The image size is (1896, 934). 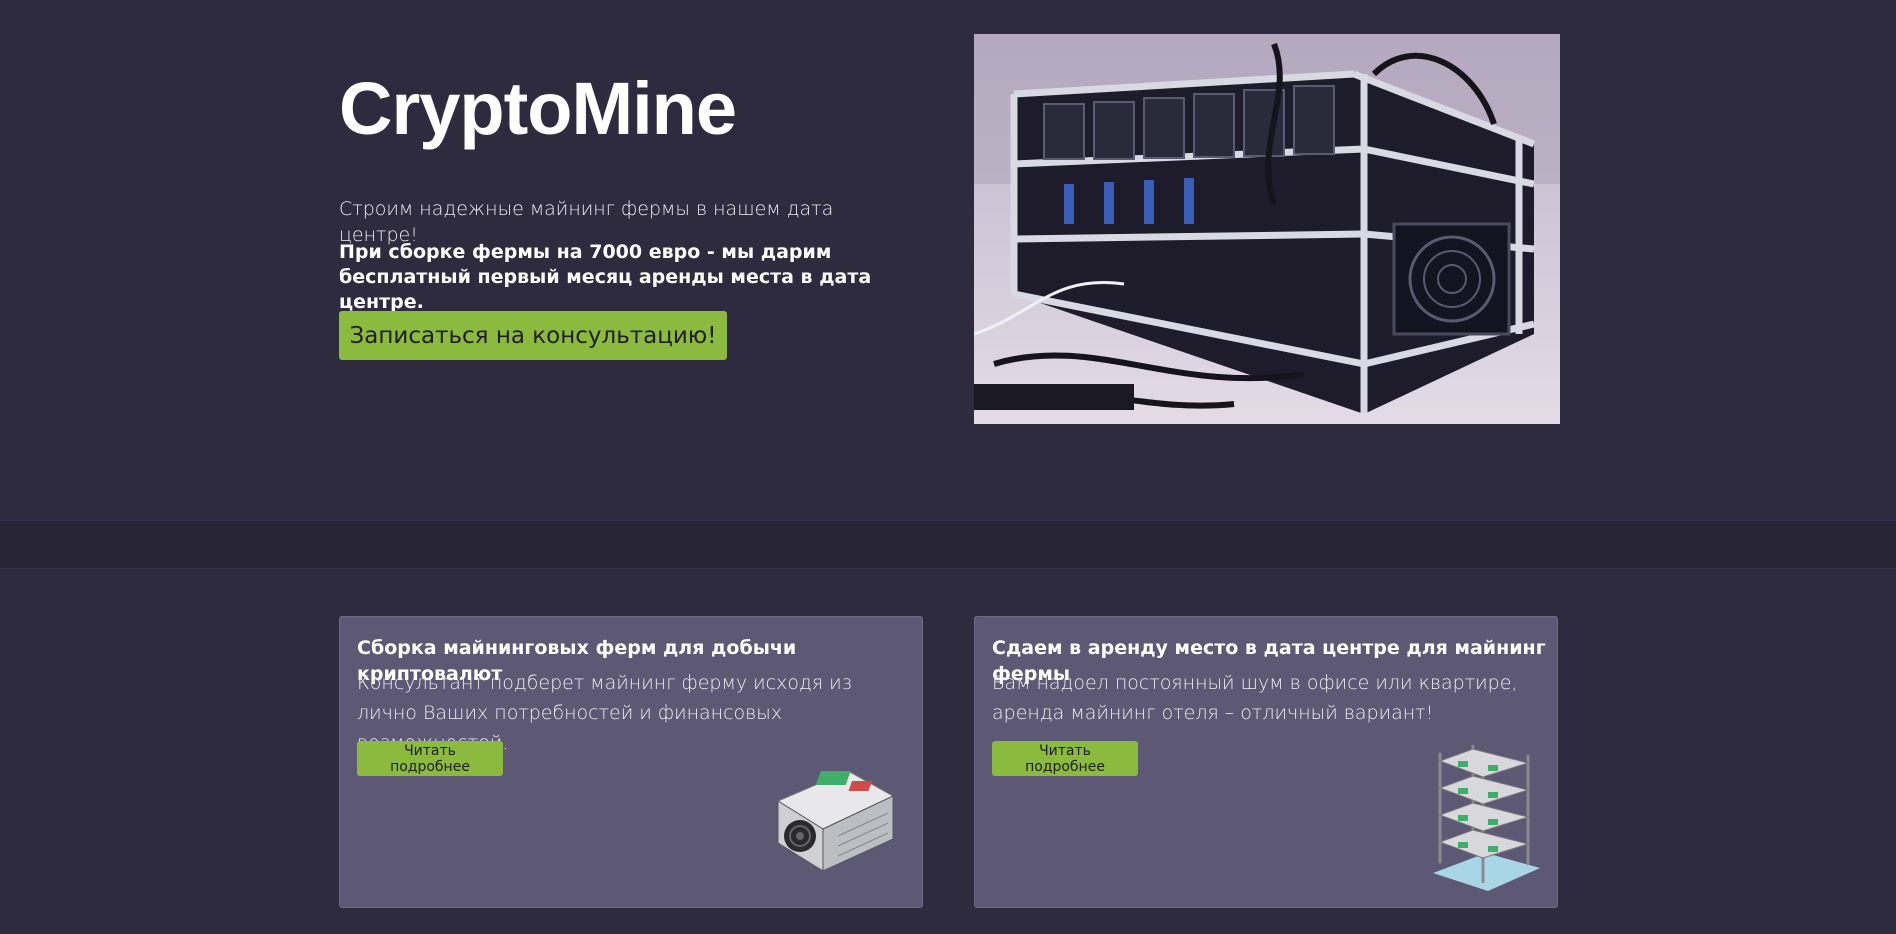 What do you see at coordinates (835, 821) in the screenshot?
I see `asic-miner-icon` at bounding box center [835, 821].